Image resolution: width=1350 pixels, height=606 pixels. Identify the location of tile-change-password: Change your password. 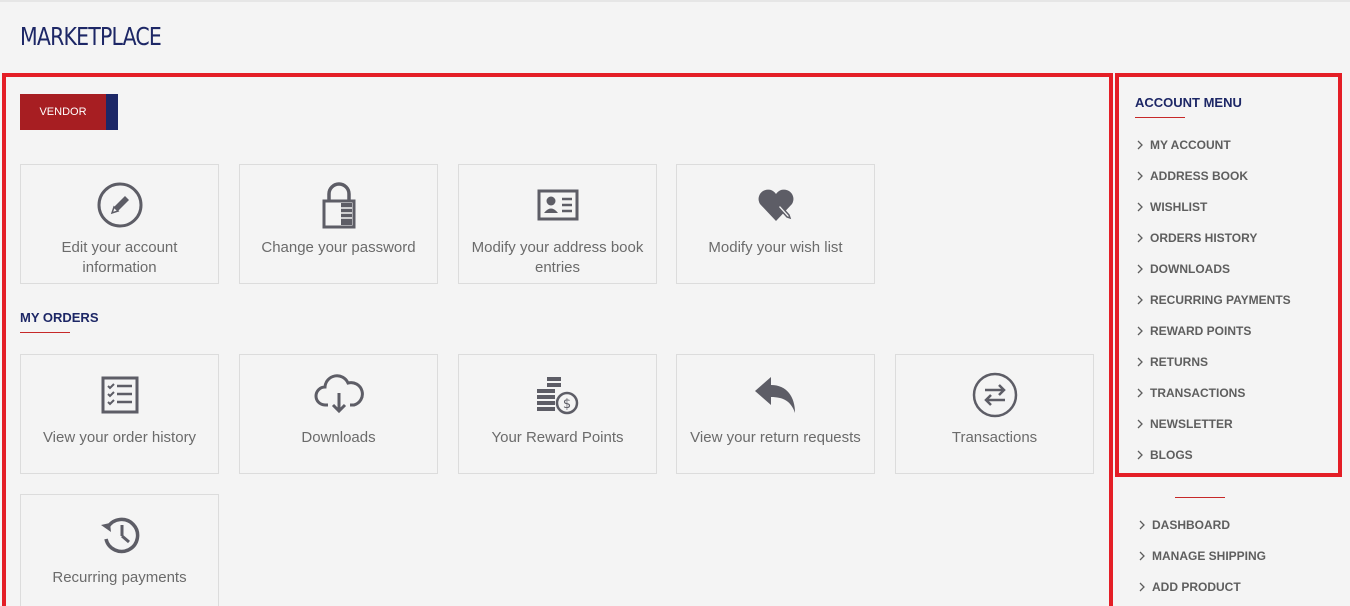
(338, 224).